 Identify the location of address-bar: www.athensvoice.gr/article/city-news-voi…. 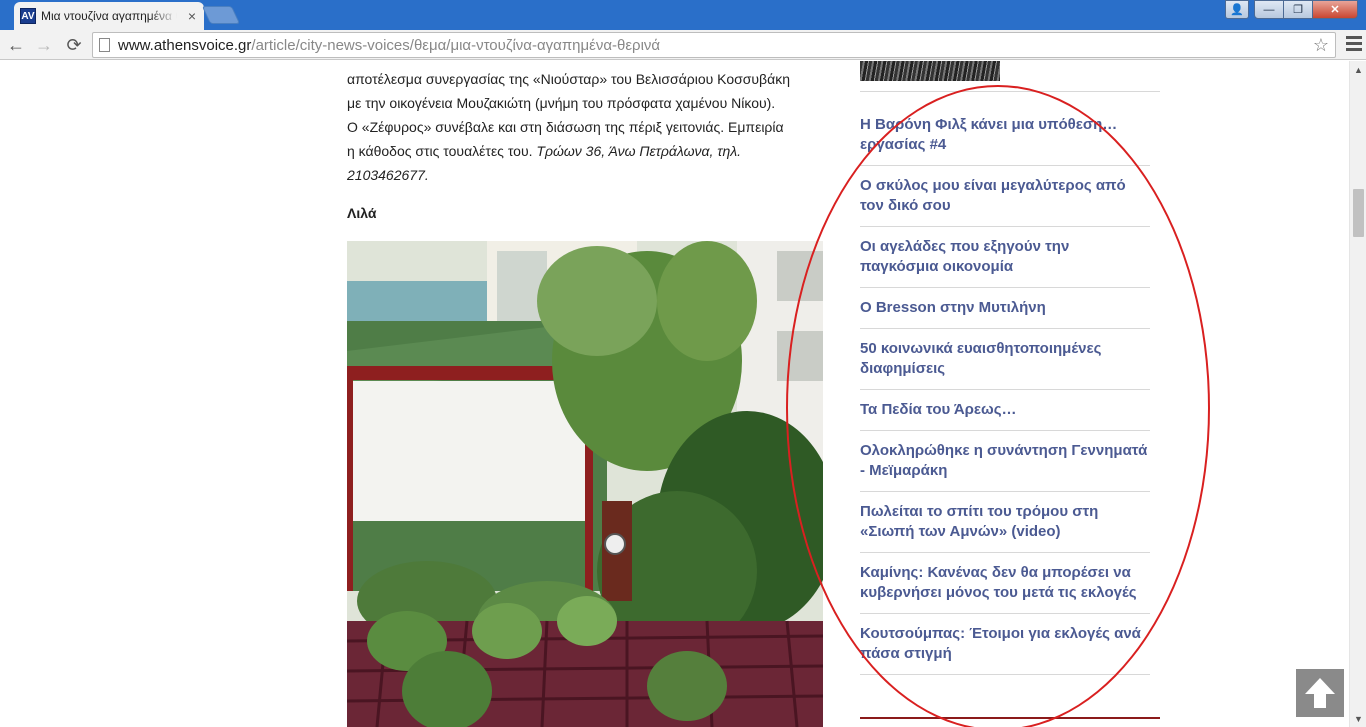
(714, 45).